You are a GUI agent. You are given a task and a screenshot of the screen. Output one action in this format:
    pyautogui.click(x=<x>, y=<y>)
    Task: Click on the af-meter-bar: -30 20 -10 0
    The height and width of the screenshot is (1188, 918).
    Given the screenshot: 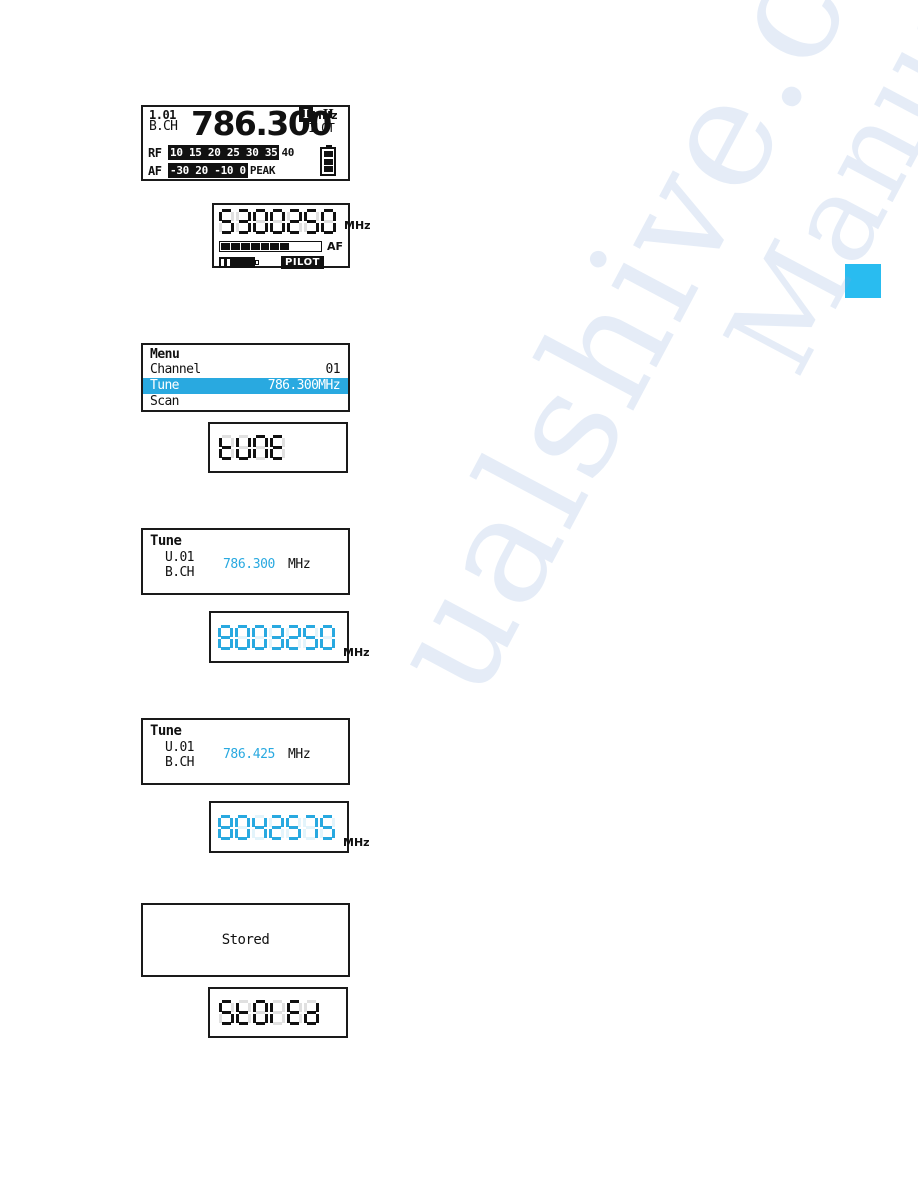 What is the action you would take?
    pyautogui.click(x=208, y=170)
    